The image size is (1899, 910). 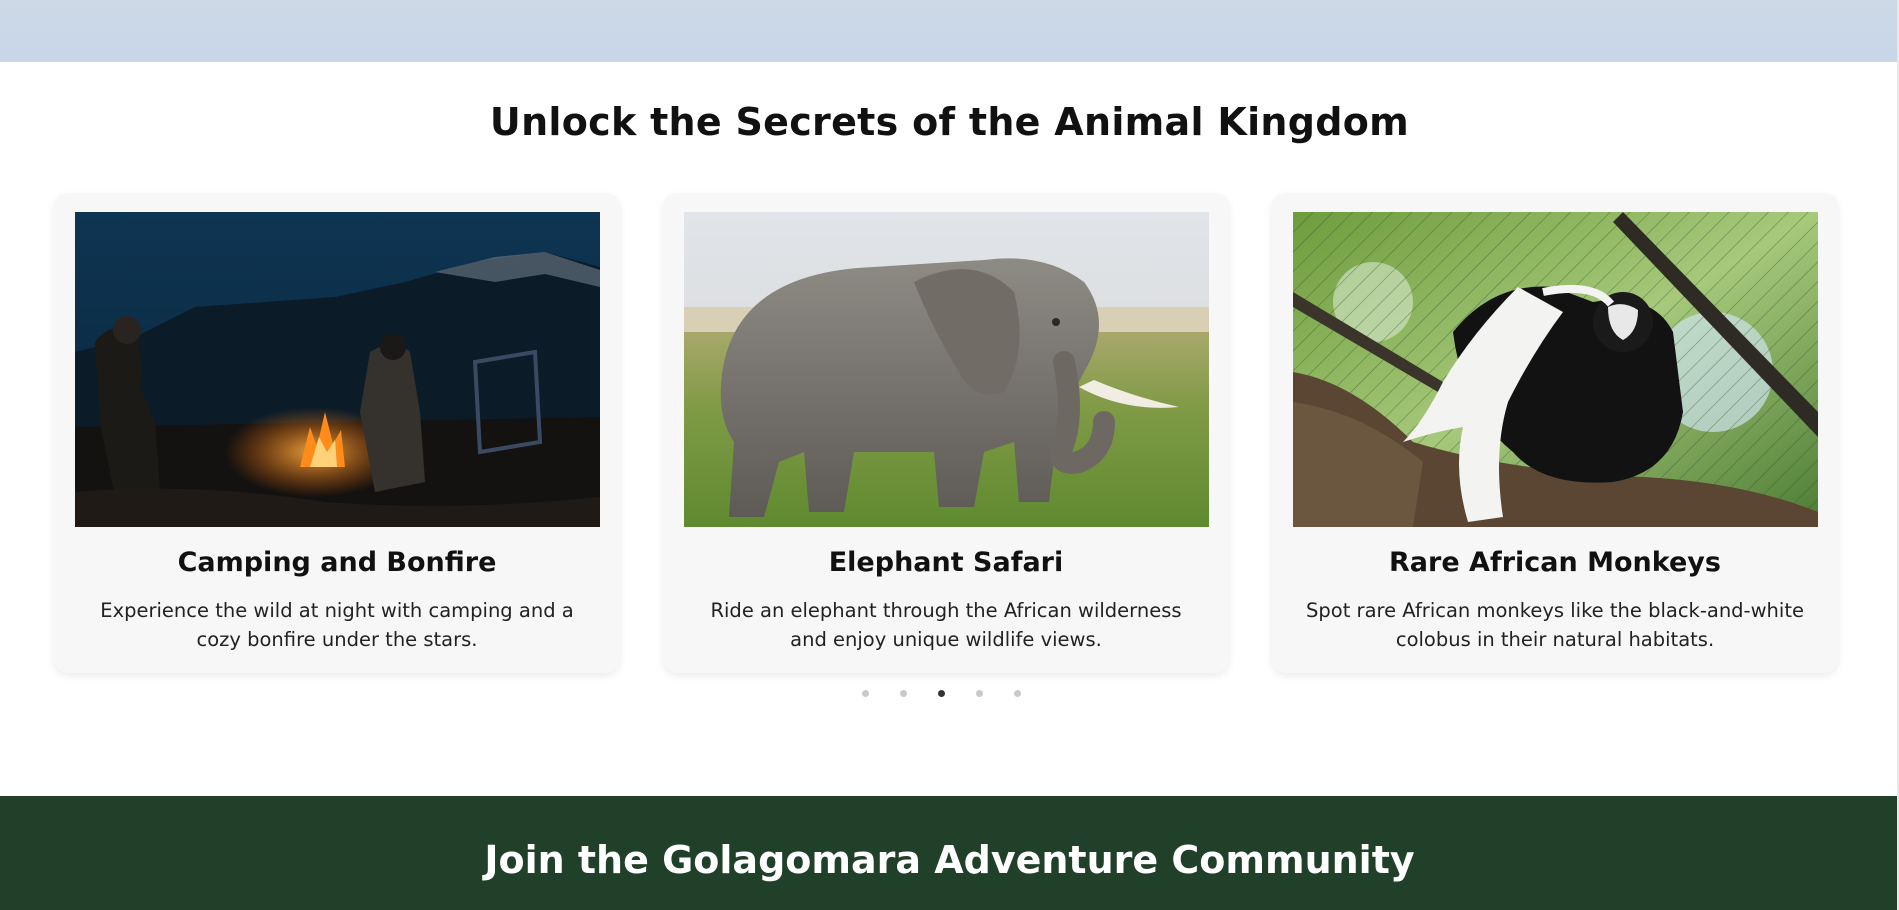 What do you see at coordinates (337, 562) in the screenshot?
I see `card-title: Camping and Bonfire` at bounding box center [337, 562].